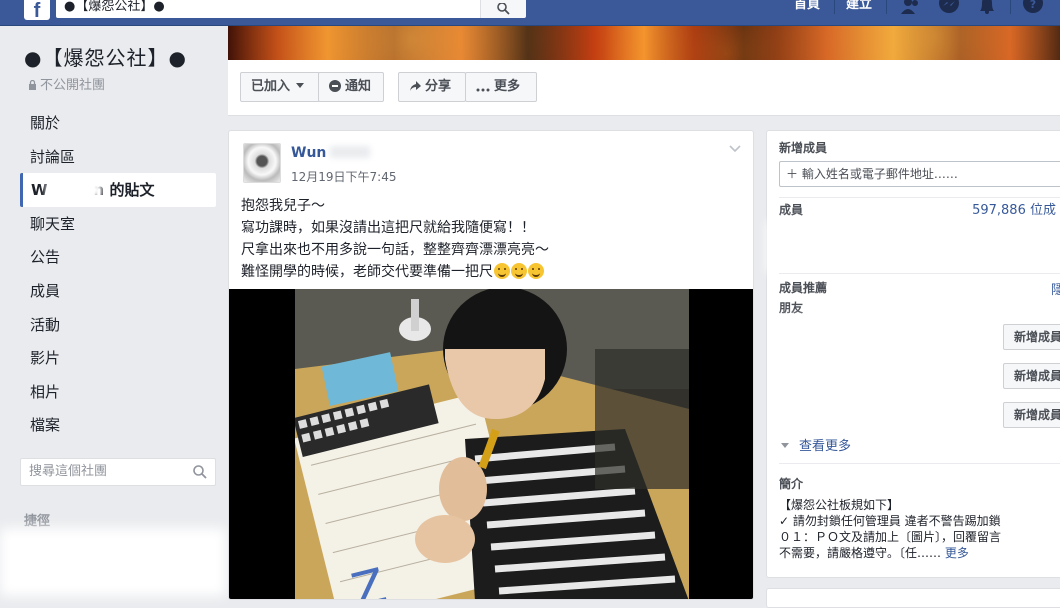  What do you see at coordinates (37, 11) in the screenshot?
I see `facebook-logo: f` at bounding box center [37, 11].